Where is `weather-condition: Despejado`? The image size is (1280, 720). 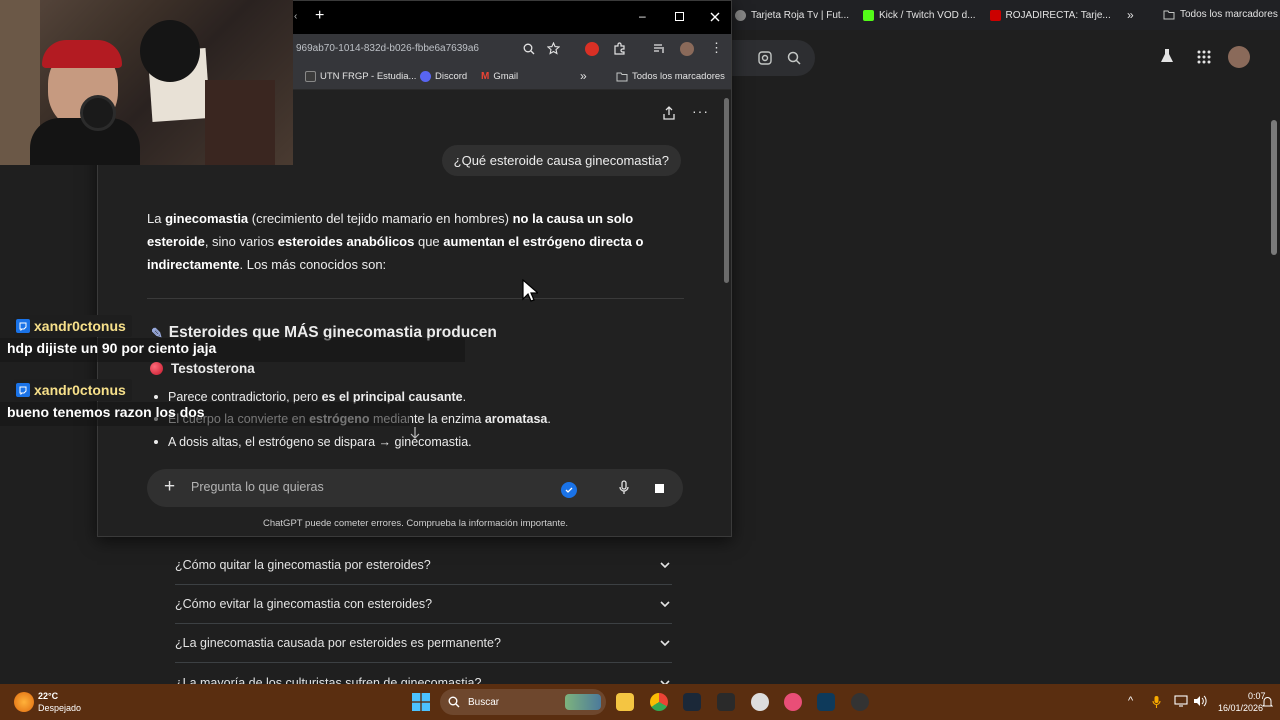 weather-condition: Despejado is located at coordinates (59, 708).